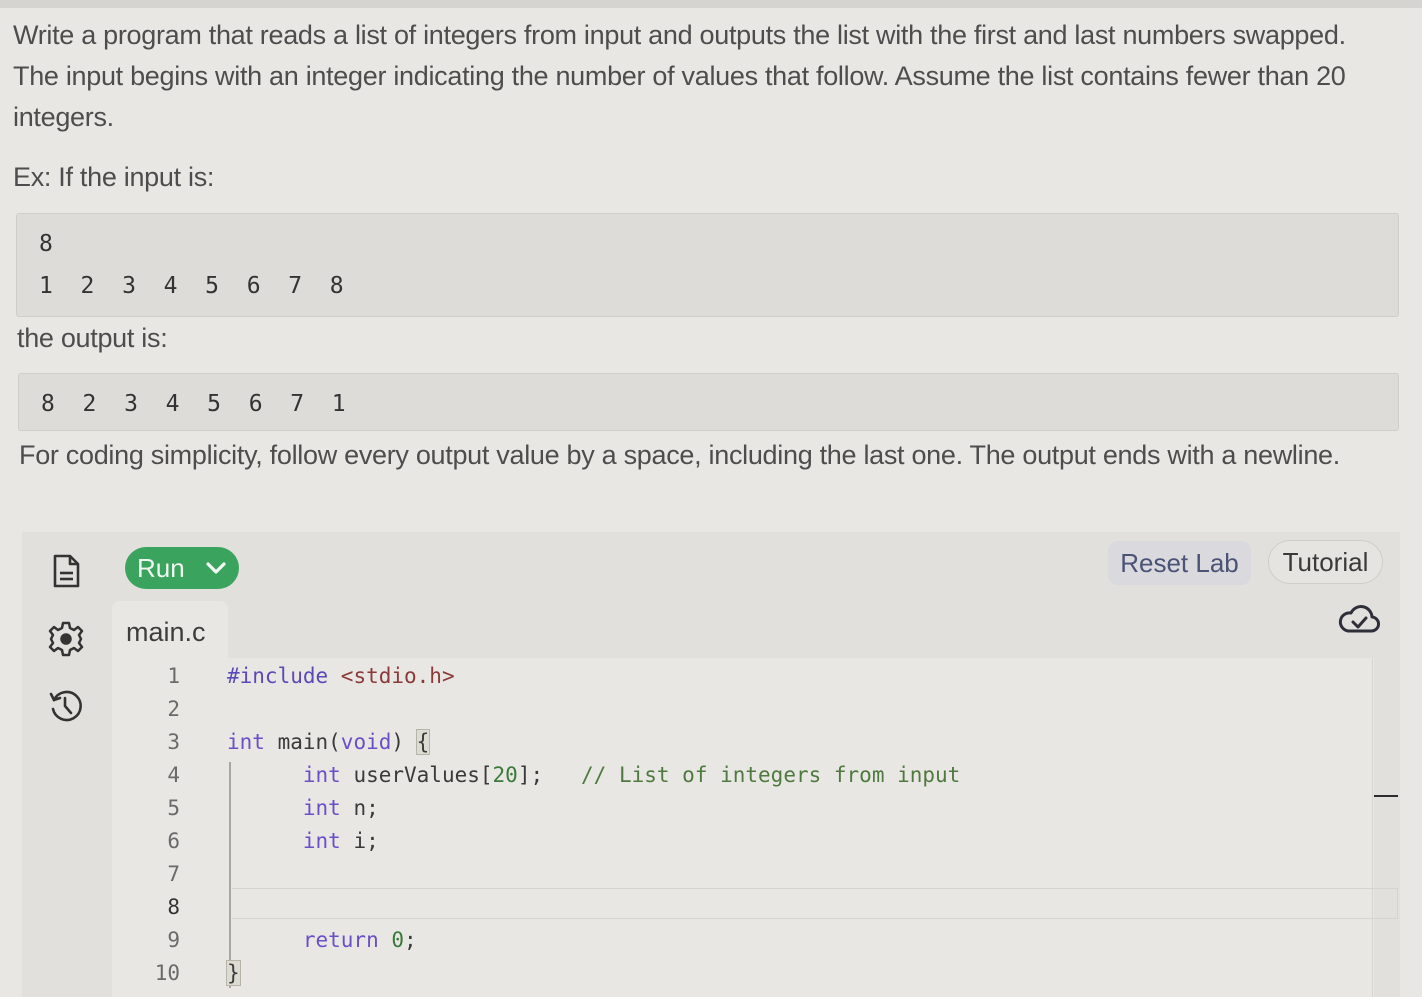 The width and height of the screenshot is (1422, 997). Describe the element at coordinates (167, 973) in the screenshot. I see `line-number: 10` at that location.